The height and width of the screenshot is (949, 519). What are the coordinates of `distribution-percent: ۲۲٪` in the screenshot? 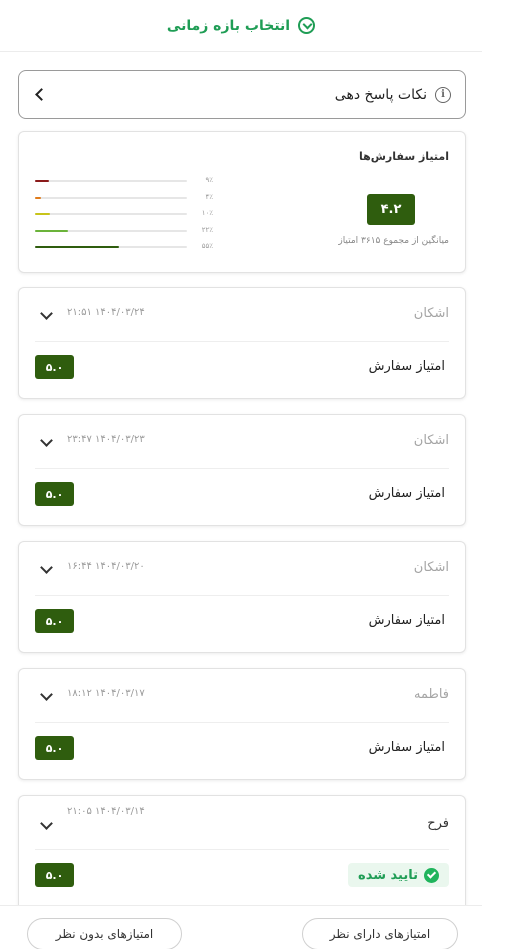 It's located at (207, 229).